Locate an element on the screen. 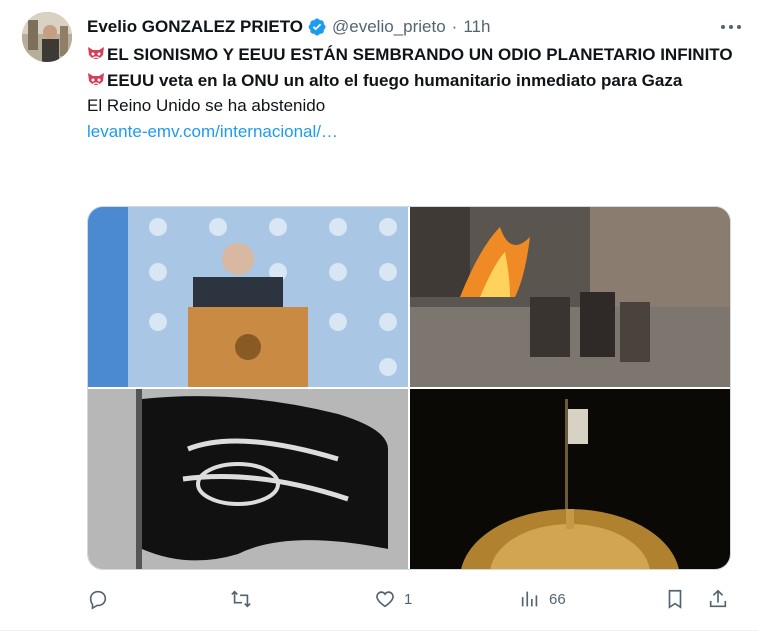  gaza-rubble-fire-photo is located at coordinates (570, 297).